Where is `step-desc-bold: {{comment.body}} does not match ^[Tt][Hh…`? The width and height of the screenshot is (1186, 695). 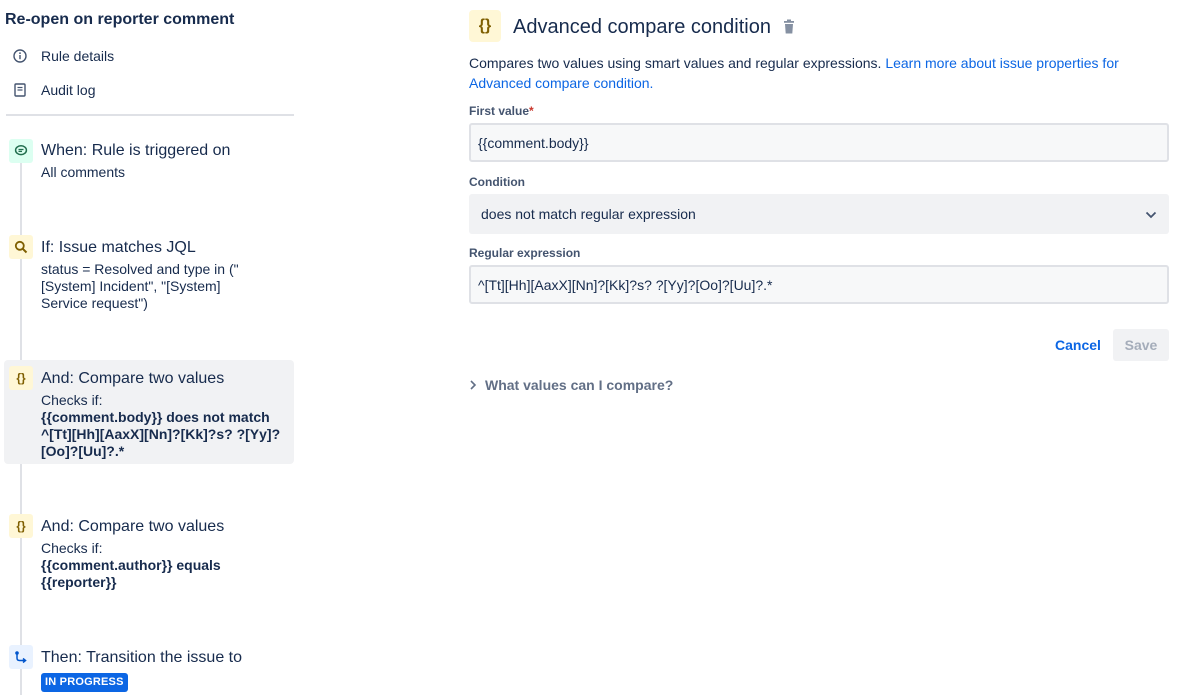 step-desc-bold: {{comment.body}} does not match ^[Tt][Hh… is located at coordinates (161, 434).